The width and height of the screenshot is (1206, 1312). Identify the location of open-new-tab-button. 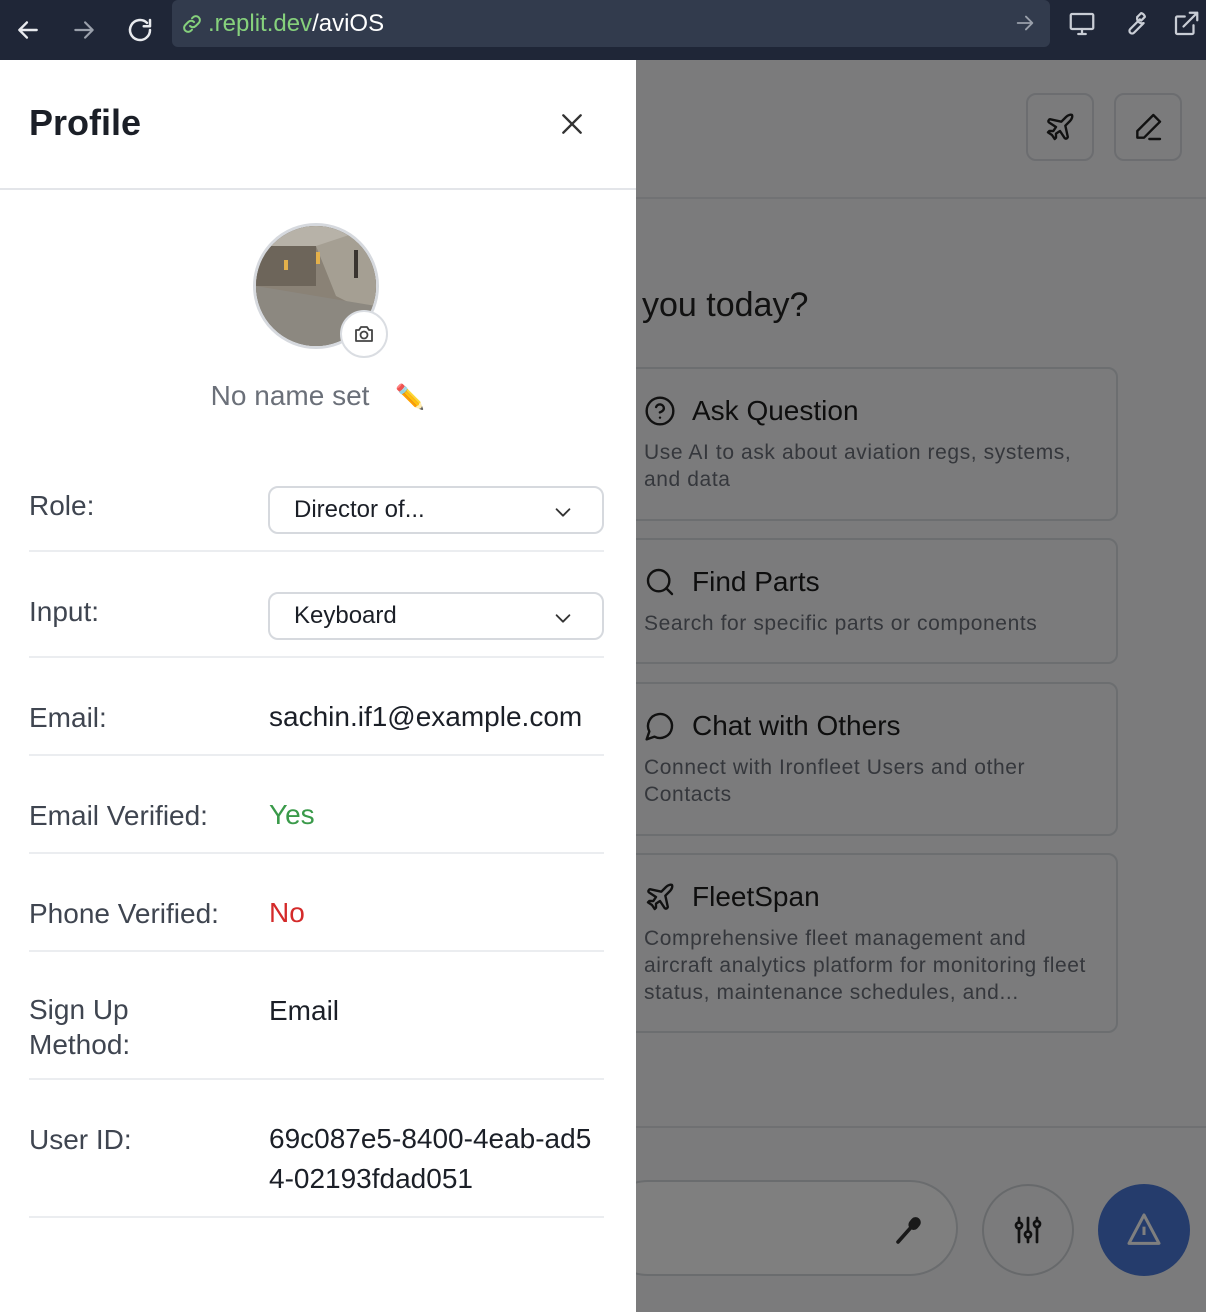
(1186, 24).